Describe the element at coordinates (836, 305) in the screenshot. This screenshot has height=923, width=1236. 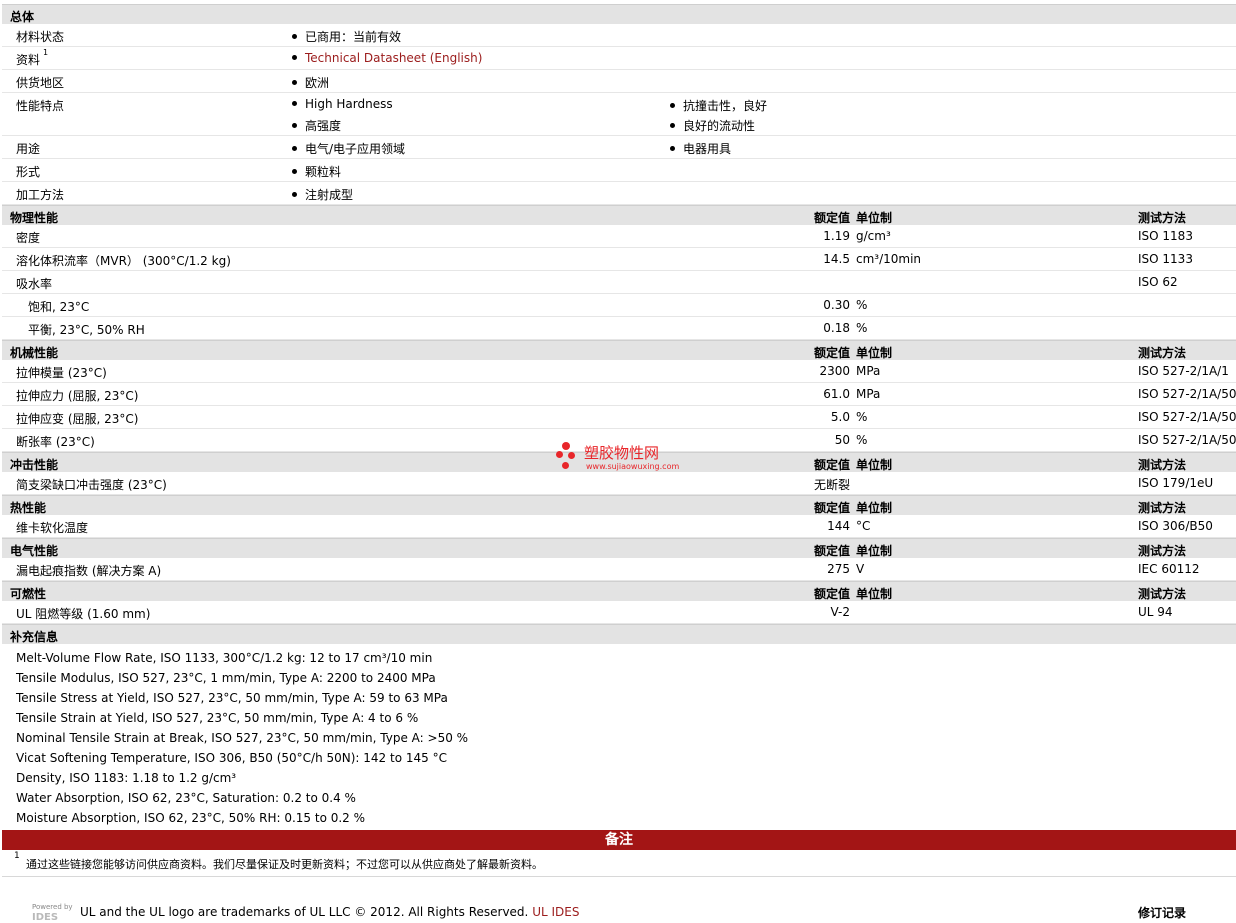
I see `row-value: 0.30` at that location.